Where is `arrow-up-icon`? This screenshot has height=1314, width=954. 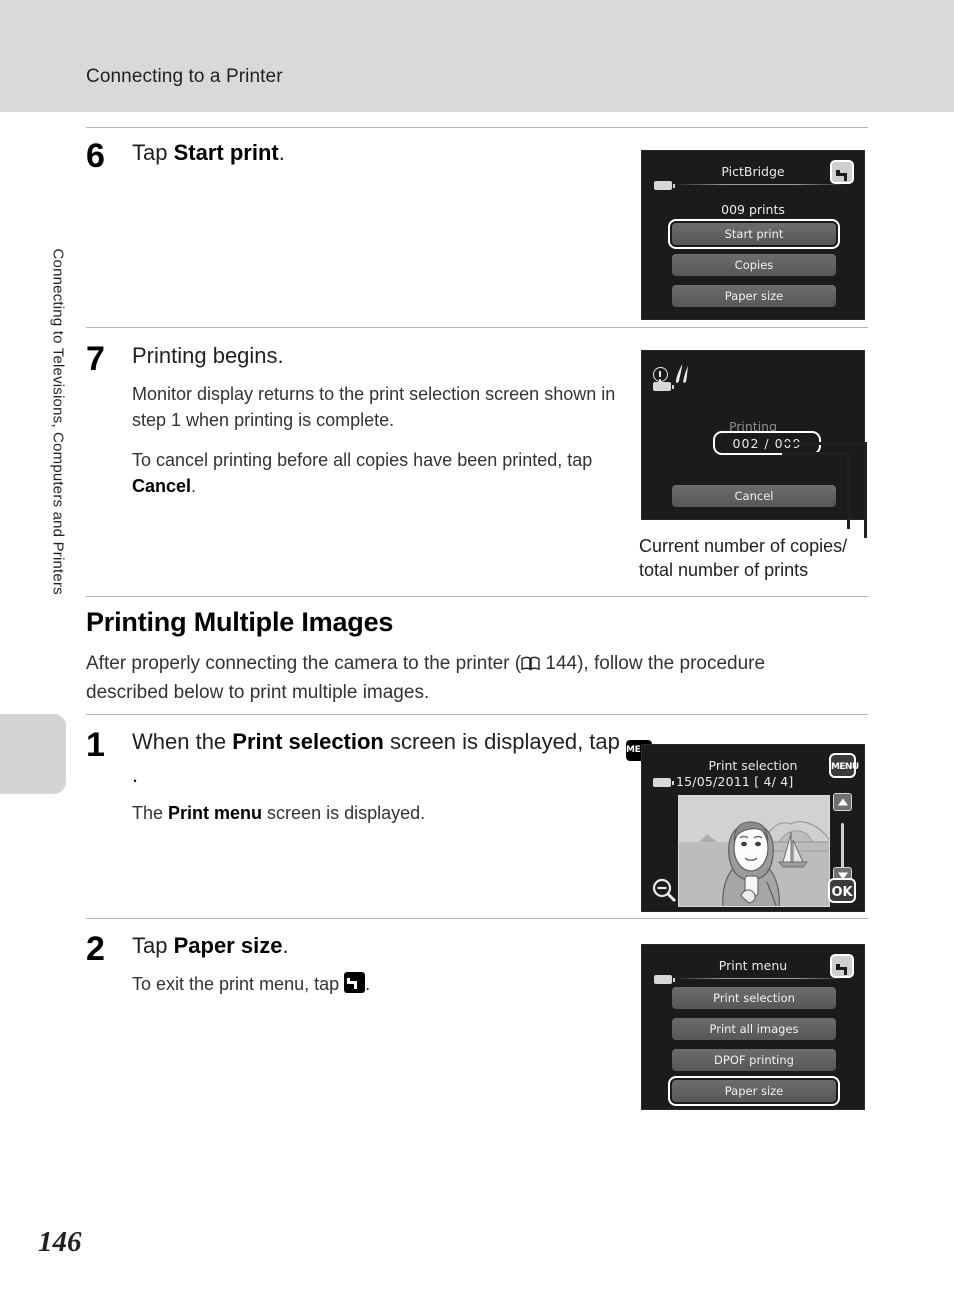
arrow-up-icon is located at coordinates (842, 802).